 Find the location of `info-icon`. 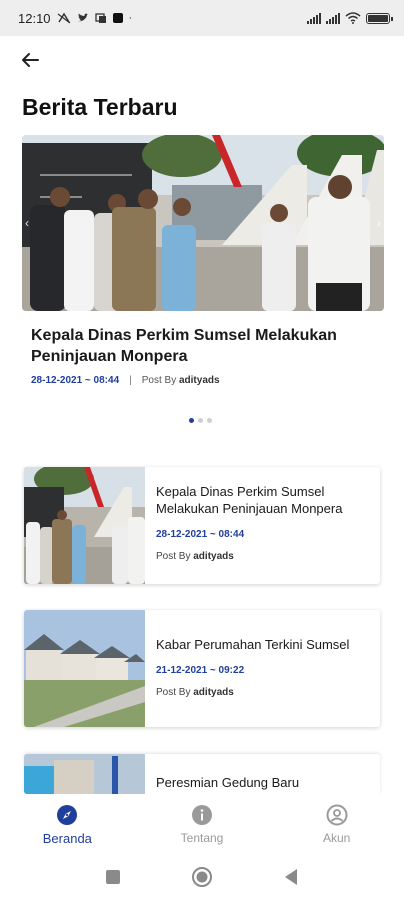

info-icon is located at coordinates (202, 815).